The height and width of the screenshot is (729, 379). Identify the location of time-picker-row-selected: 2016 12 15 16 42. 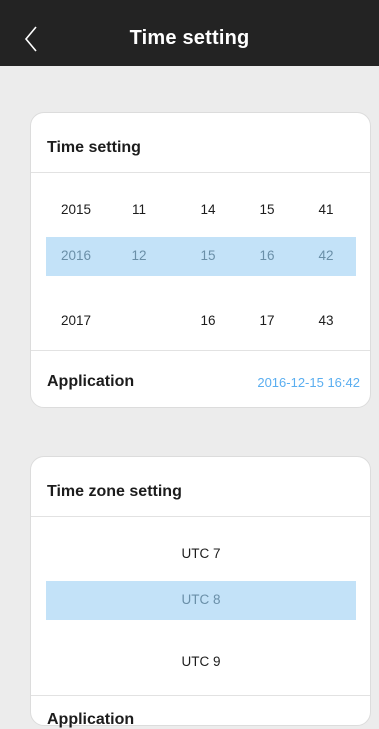
(201, 256).